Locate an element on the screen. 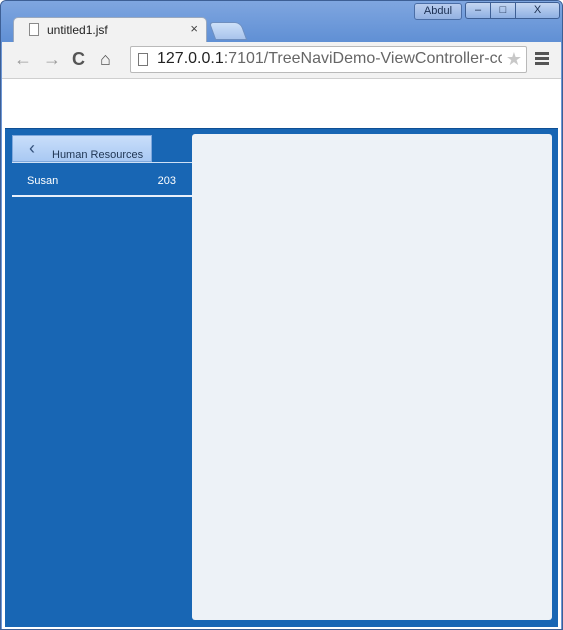 Image resolution: width=563 pixels, height=630 pixels. tree-item-name: Susan is located at coordinates (43, 181).